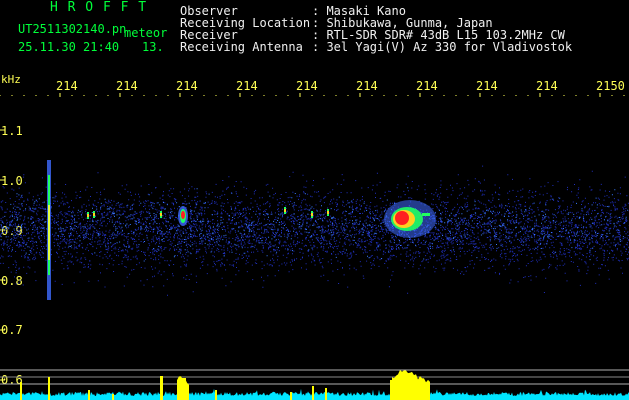 The image size is (629, 400). What do you see at coordinates (402, 218) in the screenshot?
I see `large-echo-core` at bounding box center [402, 218].